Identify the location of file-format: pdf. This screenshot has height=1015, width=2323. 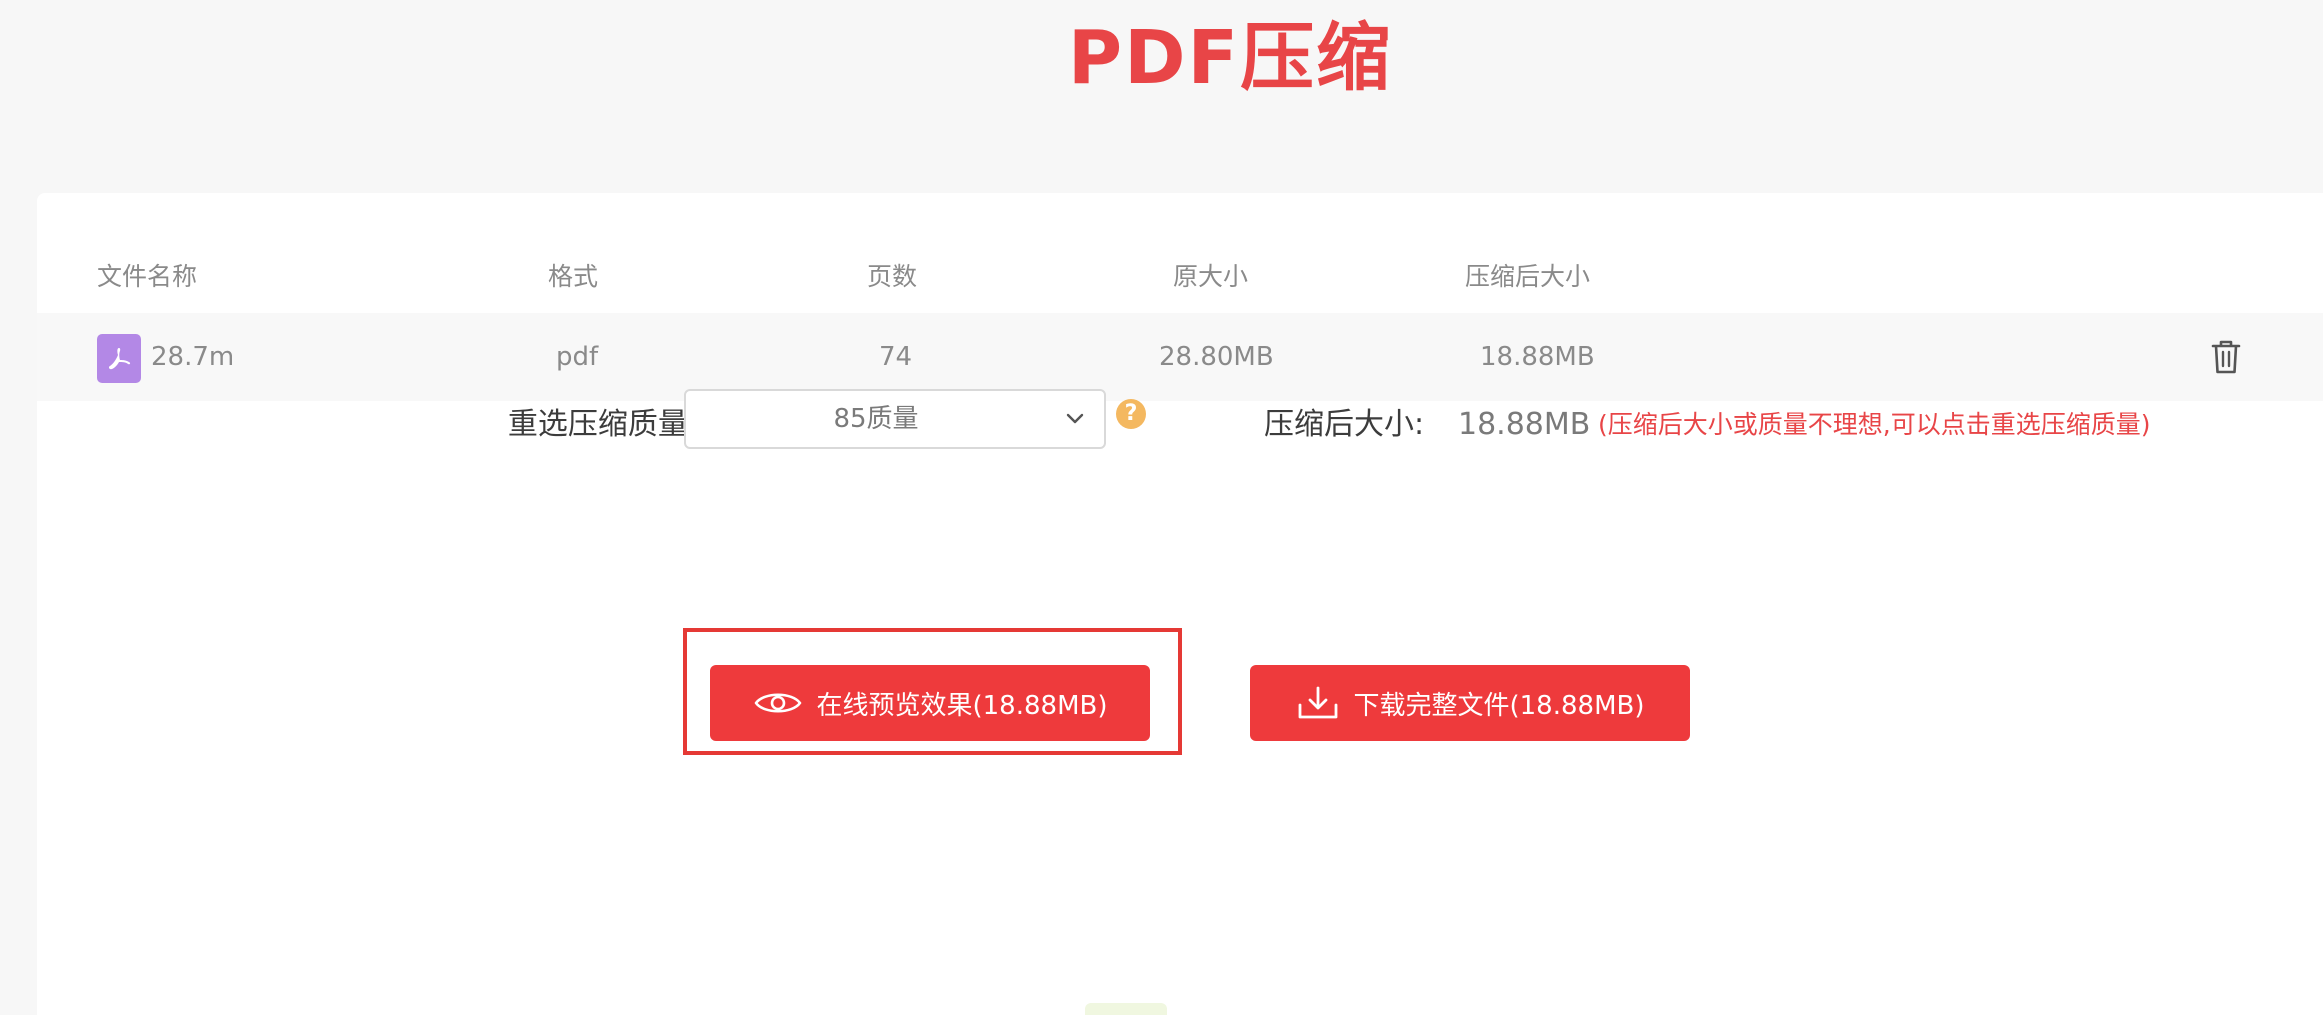
(577, 357).